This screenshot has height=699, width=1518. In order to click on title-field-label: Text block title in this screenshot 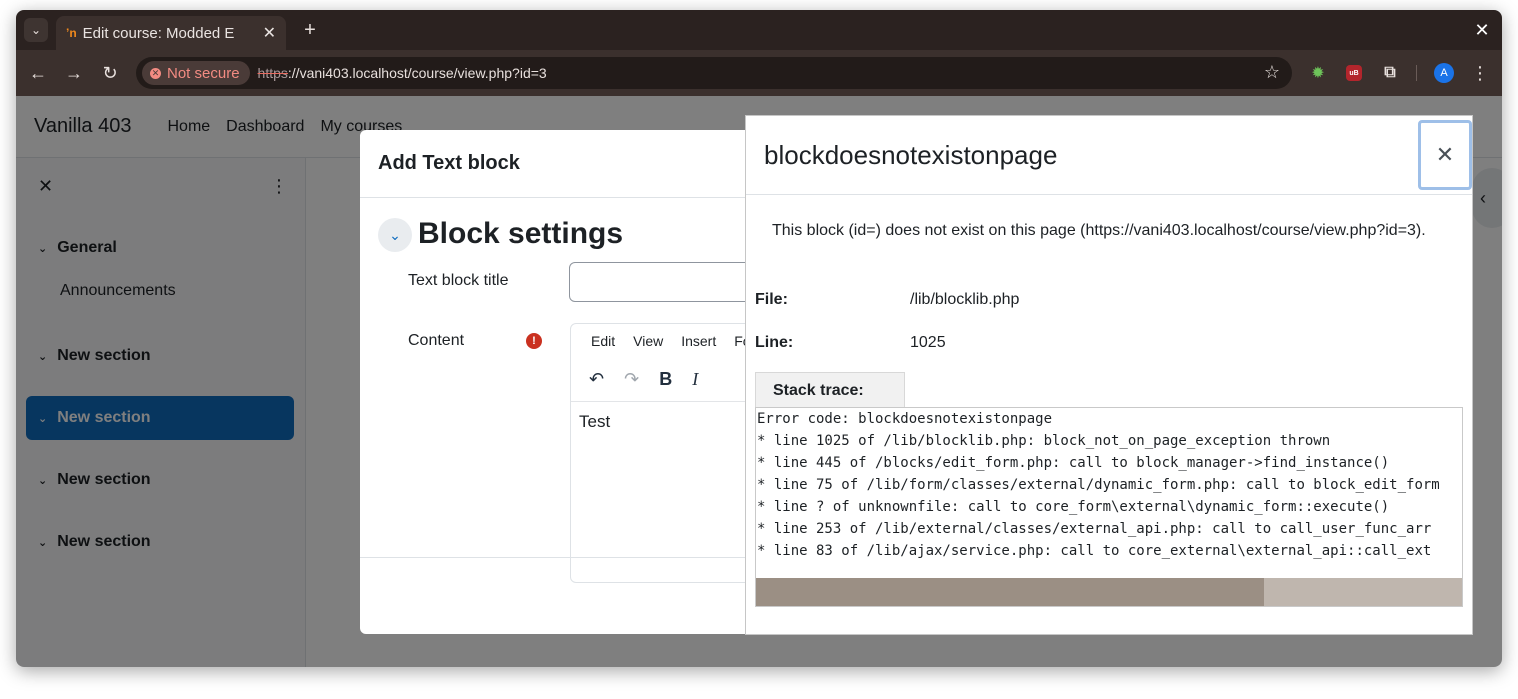, I will do `click(458, 280)`.